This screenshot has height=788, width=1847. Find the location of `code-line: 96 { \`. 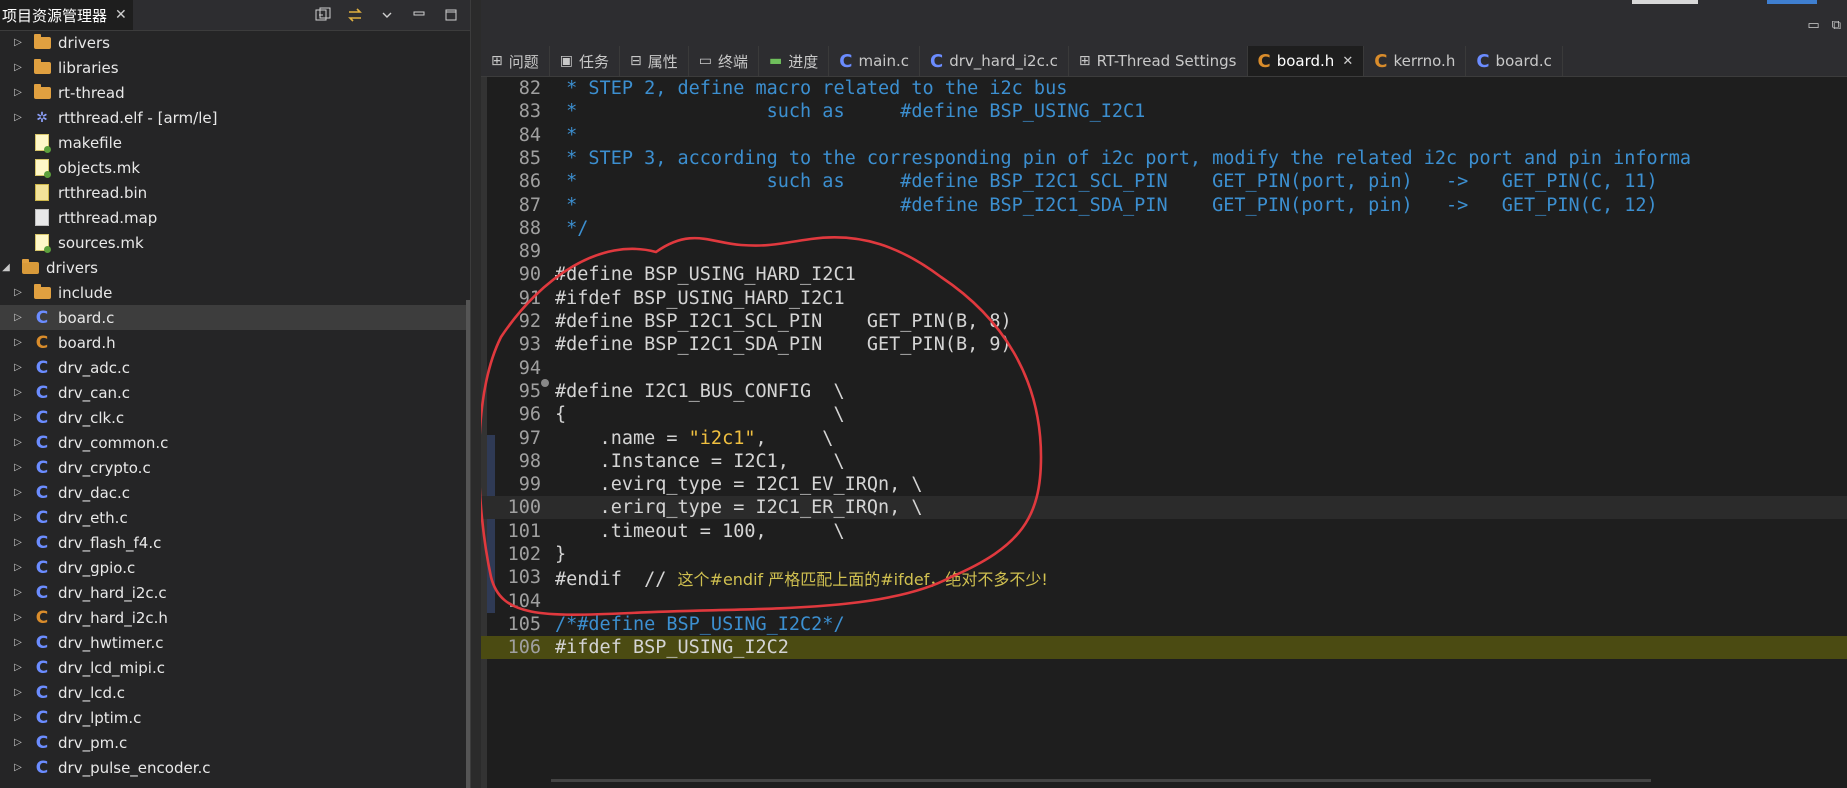

code-line: 96 { \ is located at coordinates (1164, 414).